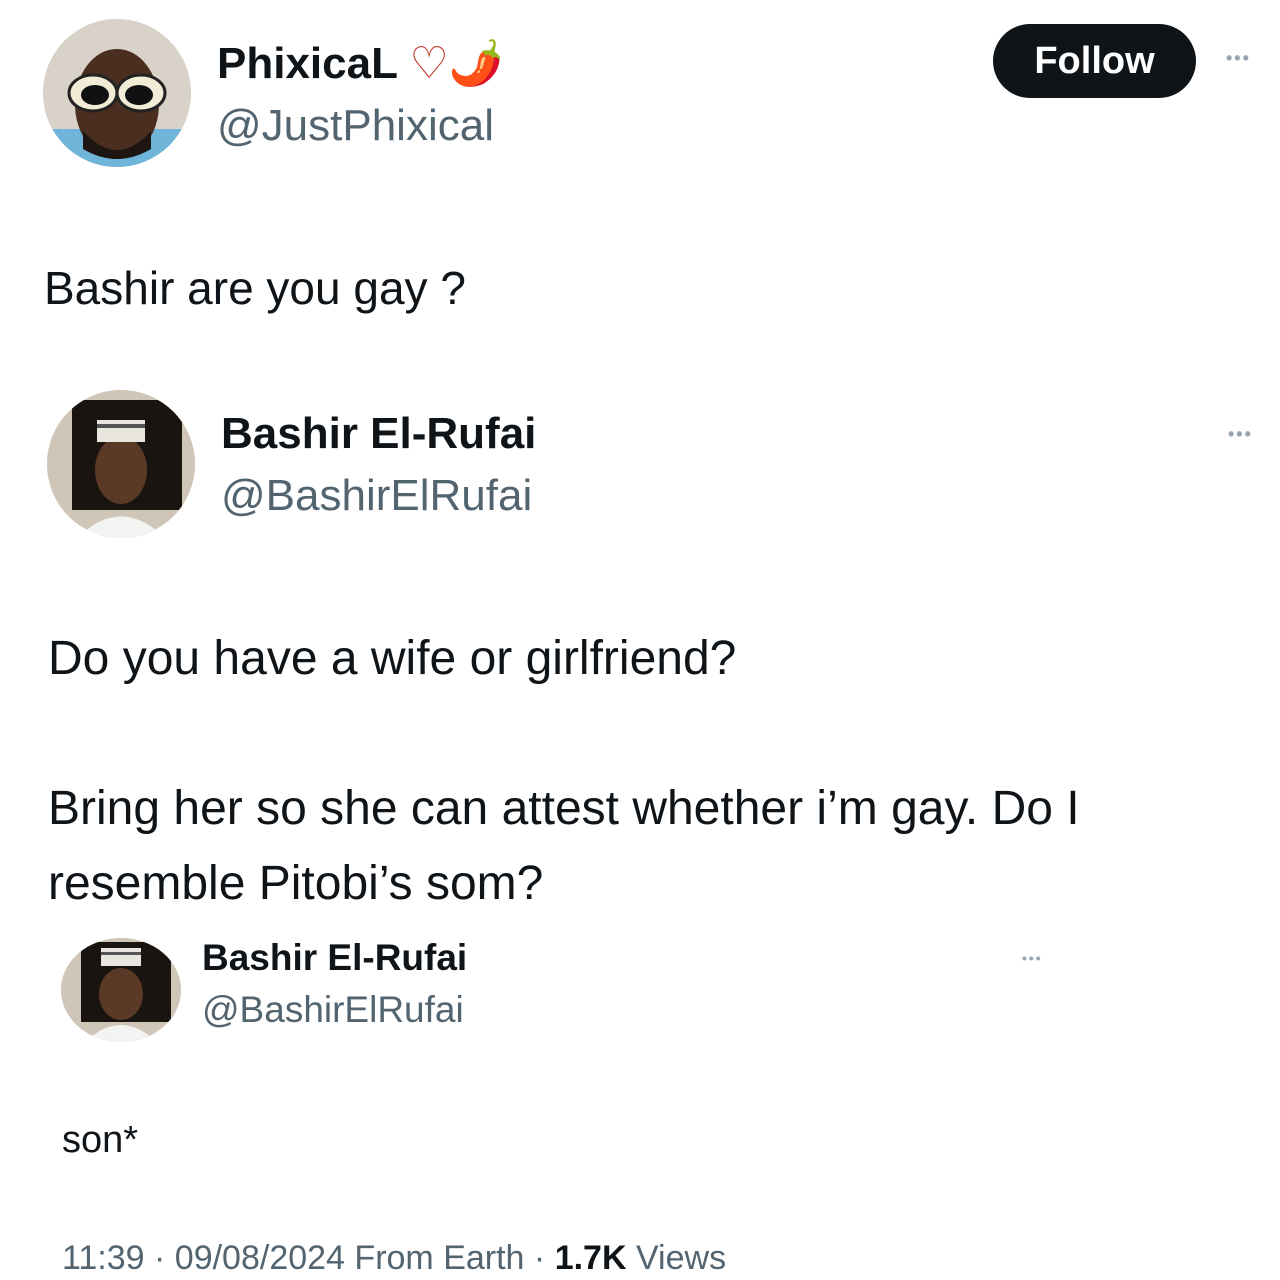 Image resolution: width=1280 pixels, height=1280 pixels. Describe the element at coordinates (307, 63) in the screenshot. I see `author-name-text: PhixicaL` at that location.